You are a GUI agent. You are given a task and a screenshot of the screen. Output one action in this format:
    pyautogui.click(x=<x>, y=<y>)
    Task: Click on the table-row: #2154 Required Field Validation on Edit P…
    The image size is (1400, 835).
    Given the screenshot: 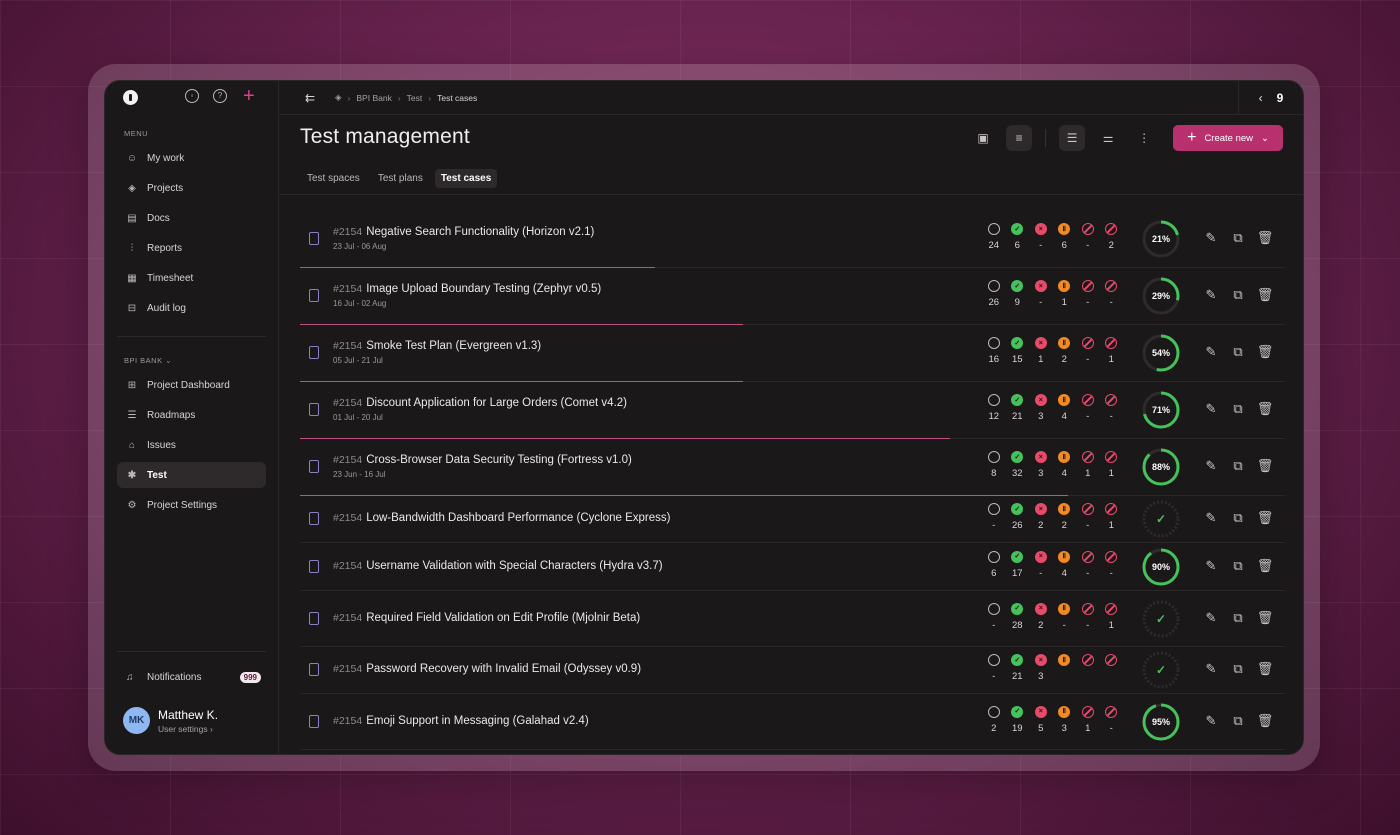 What is the action you would take?
    pyautogui.click(x=792, y=619)
    